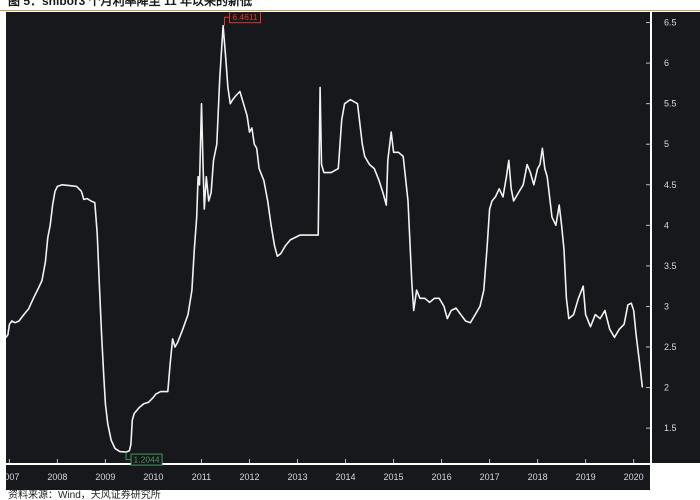  What do you see at coordinates (12, 477) in the screenshot?
I see `x-tick-label: 2007` at bounding box center [12, 477].